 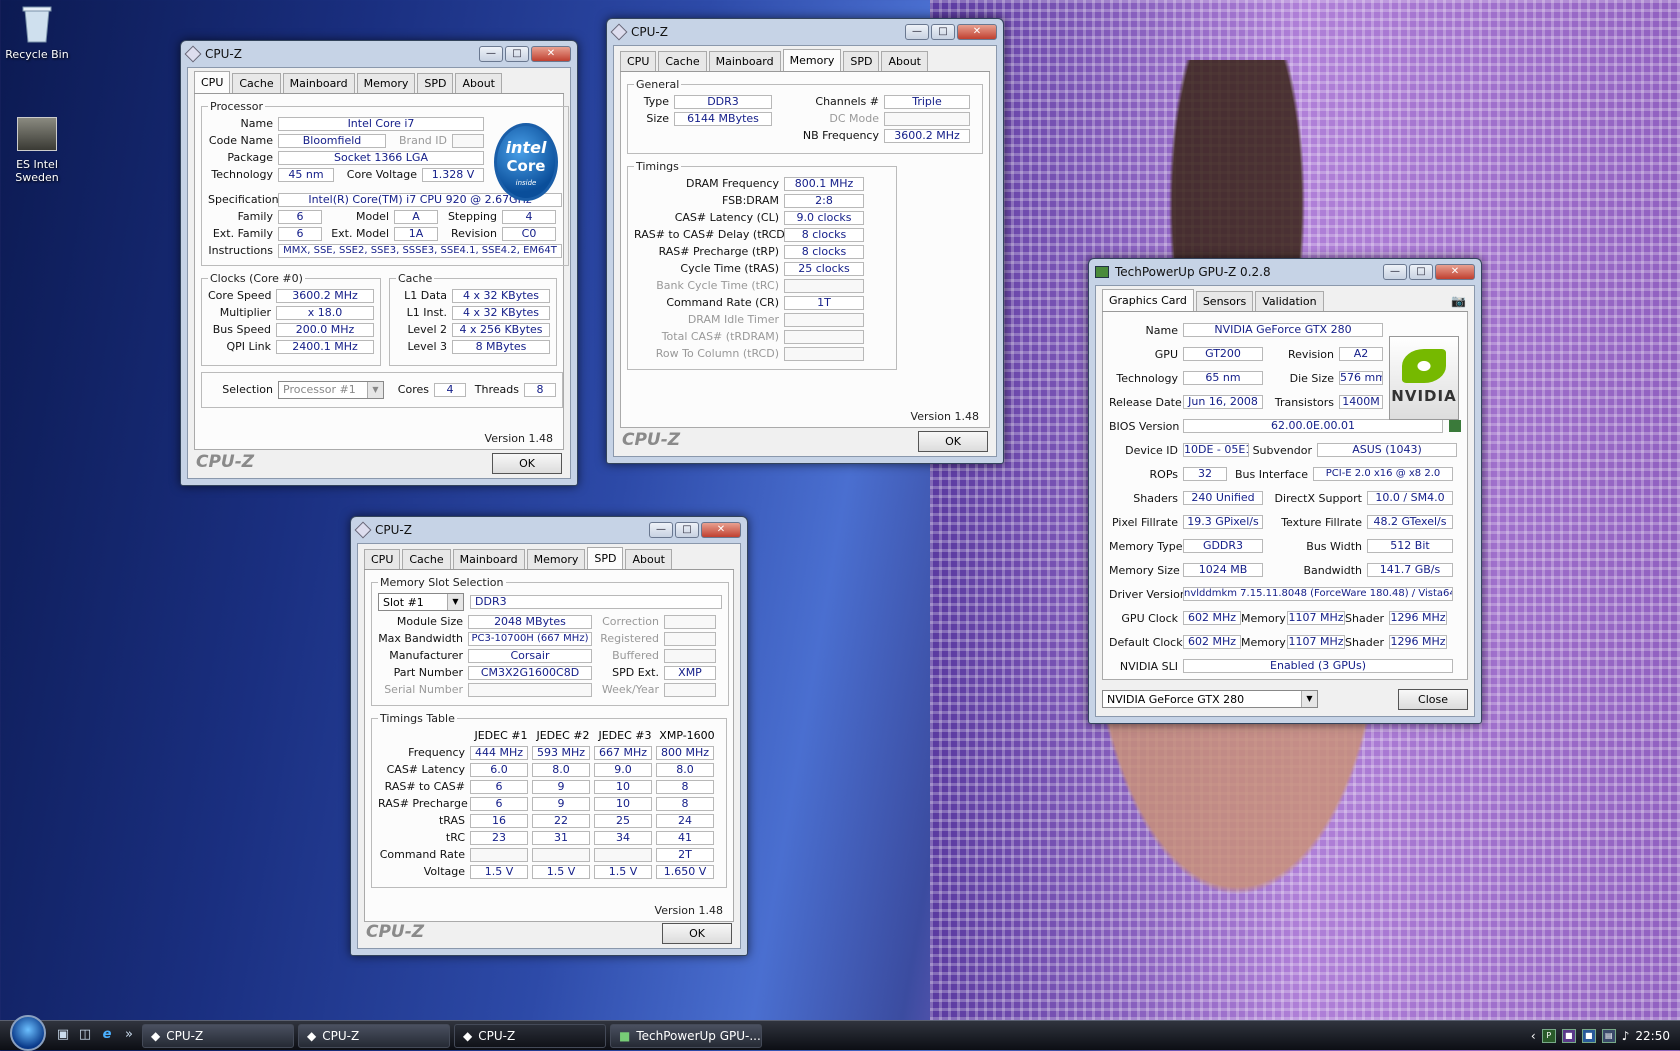 I want to click on network-icon: ▤, so click(x=1608, y=1035).